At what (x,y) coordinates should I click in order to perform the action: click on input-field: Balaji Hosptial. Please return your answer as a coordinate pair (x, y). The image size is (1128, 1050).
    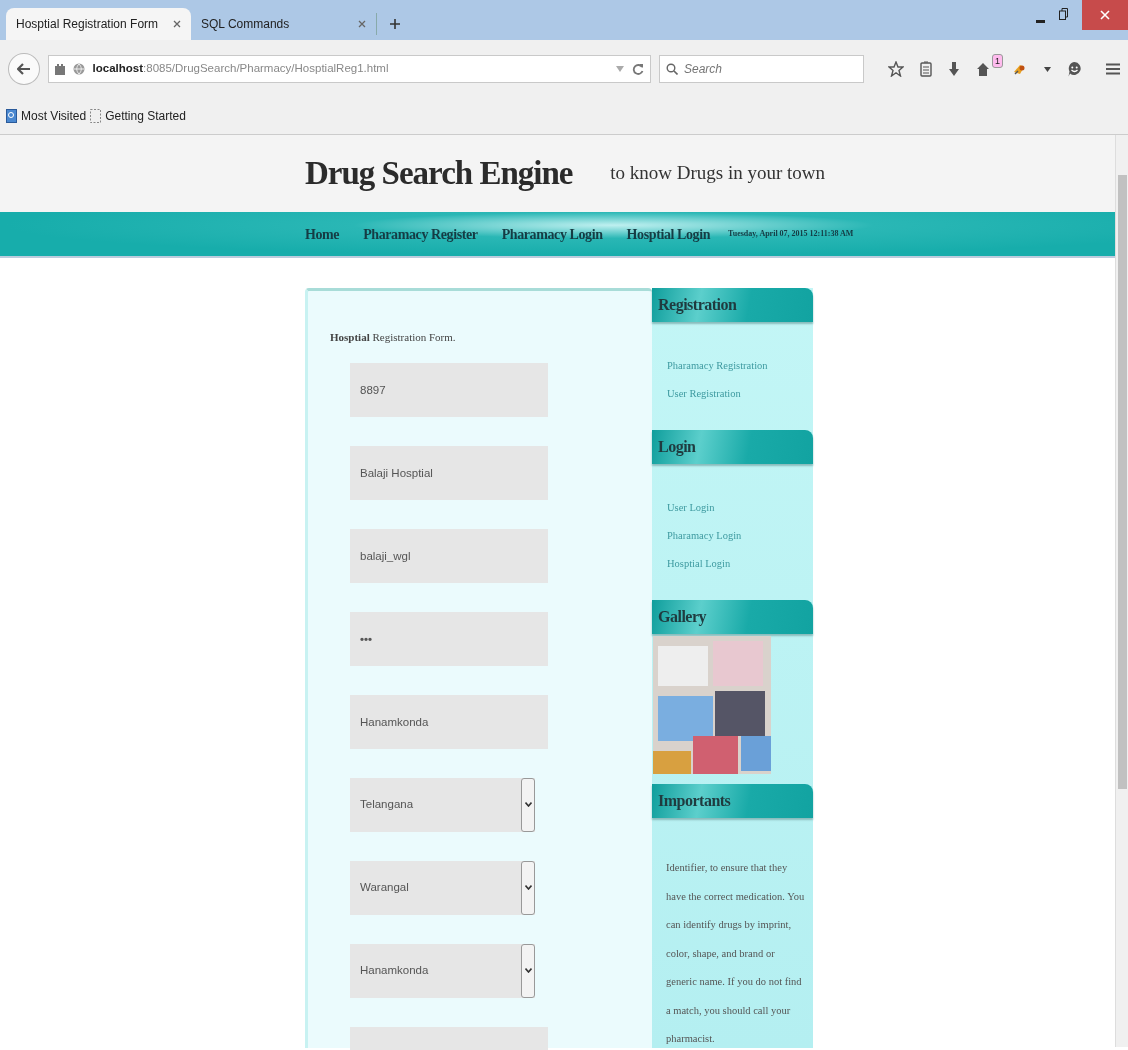
    Looking at the image, I should click on (449, 472).